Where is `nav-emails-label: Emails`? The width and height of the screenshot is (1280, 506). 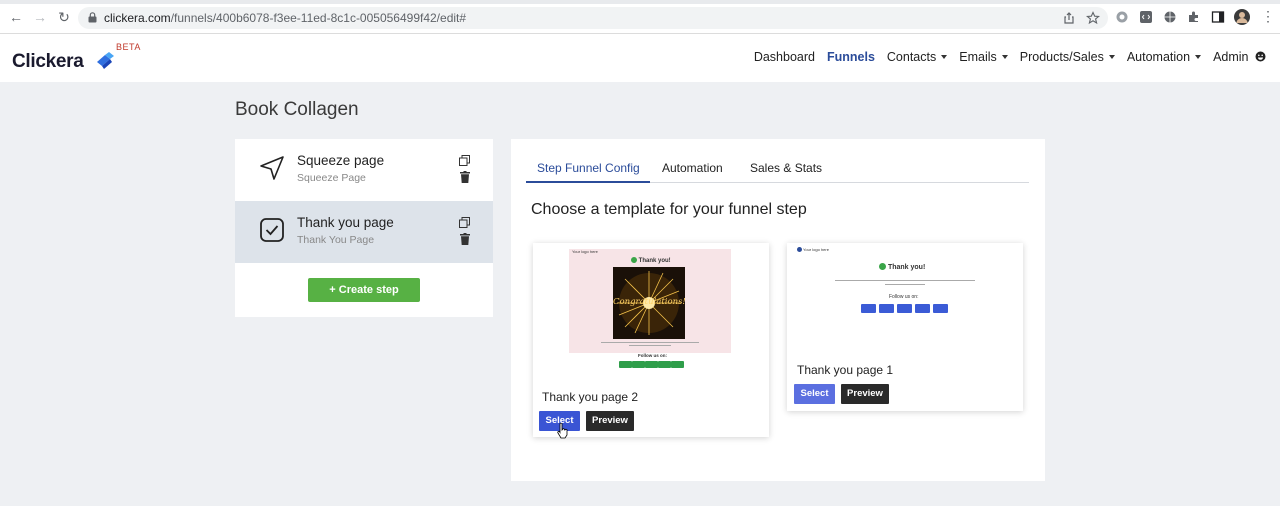
nav-emails-label: Emails is located at coordinates (978, 57).